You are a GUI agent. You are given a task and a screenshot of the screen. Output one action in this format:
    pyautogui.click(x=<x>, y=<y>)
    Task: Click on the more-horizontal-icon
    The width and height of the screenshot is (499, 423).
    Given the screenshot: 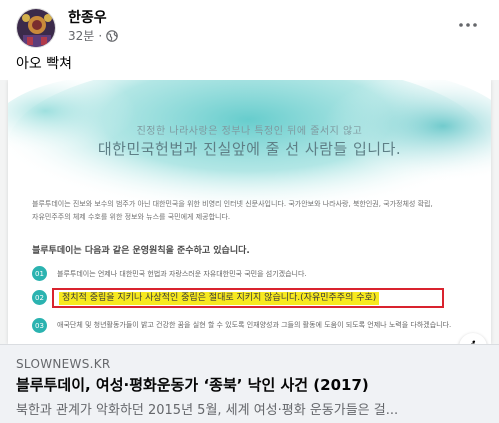 What is the action you would take?
    pyautogui.click(x=468, y=25)
    